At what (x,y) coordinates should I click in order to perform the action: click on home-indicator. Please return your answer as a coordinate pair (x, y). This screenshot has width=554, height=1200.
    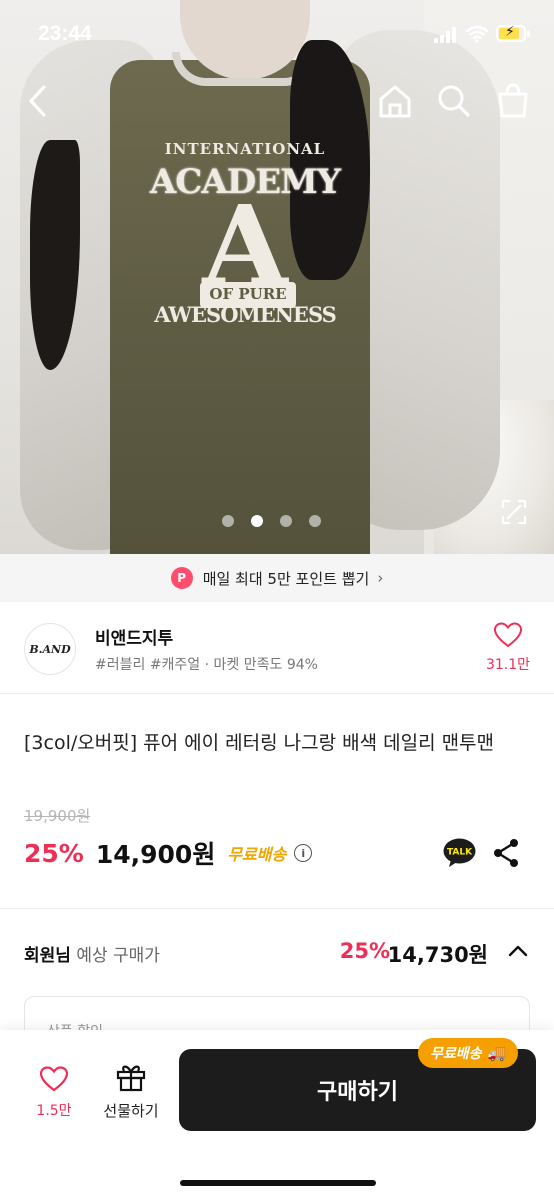
    Looking at the image, I should click on (278, 1183).